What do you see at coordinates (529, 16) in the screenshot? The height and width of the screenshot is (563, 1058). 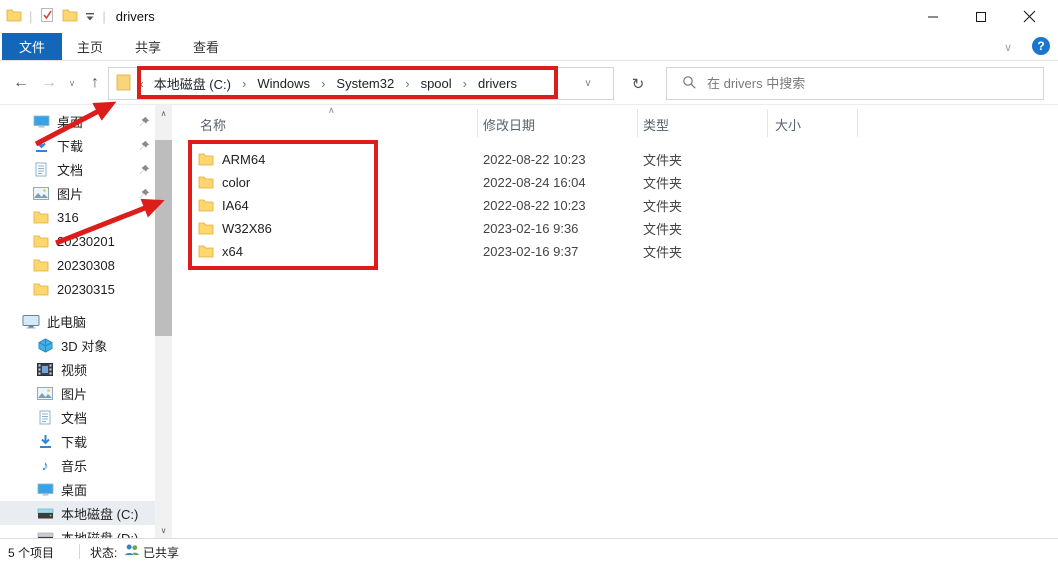 I see `title-bar: | | drivers` at bounding box center [529, 16].